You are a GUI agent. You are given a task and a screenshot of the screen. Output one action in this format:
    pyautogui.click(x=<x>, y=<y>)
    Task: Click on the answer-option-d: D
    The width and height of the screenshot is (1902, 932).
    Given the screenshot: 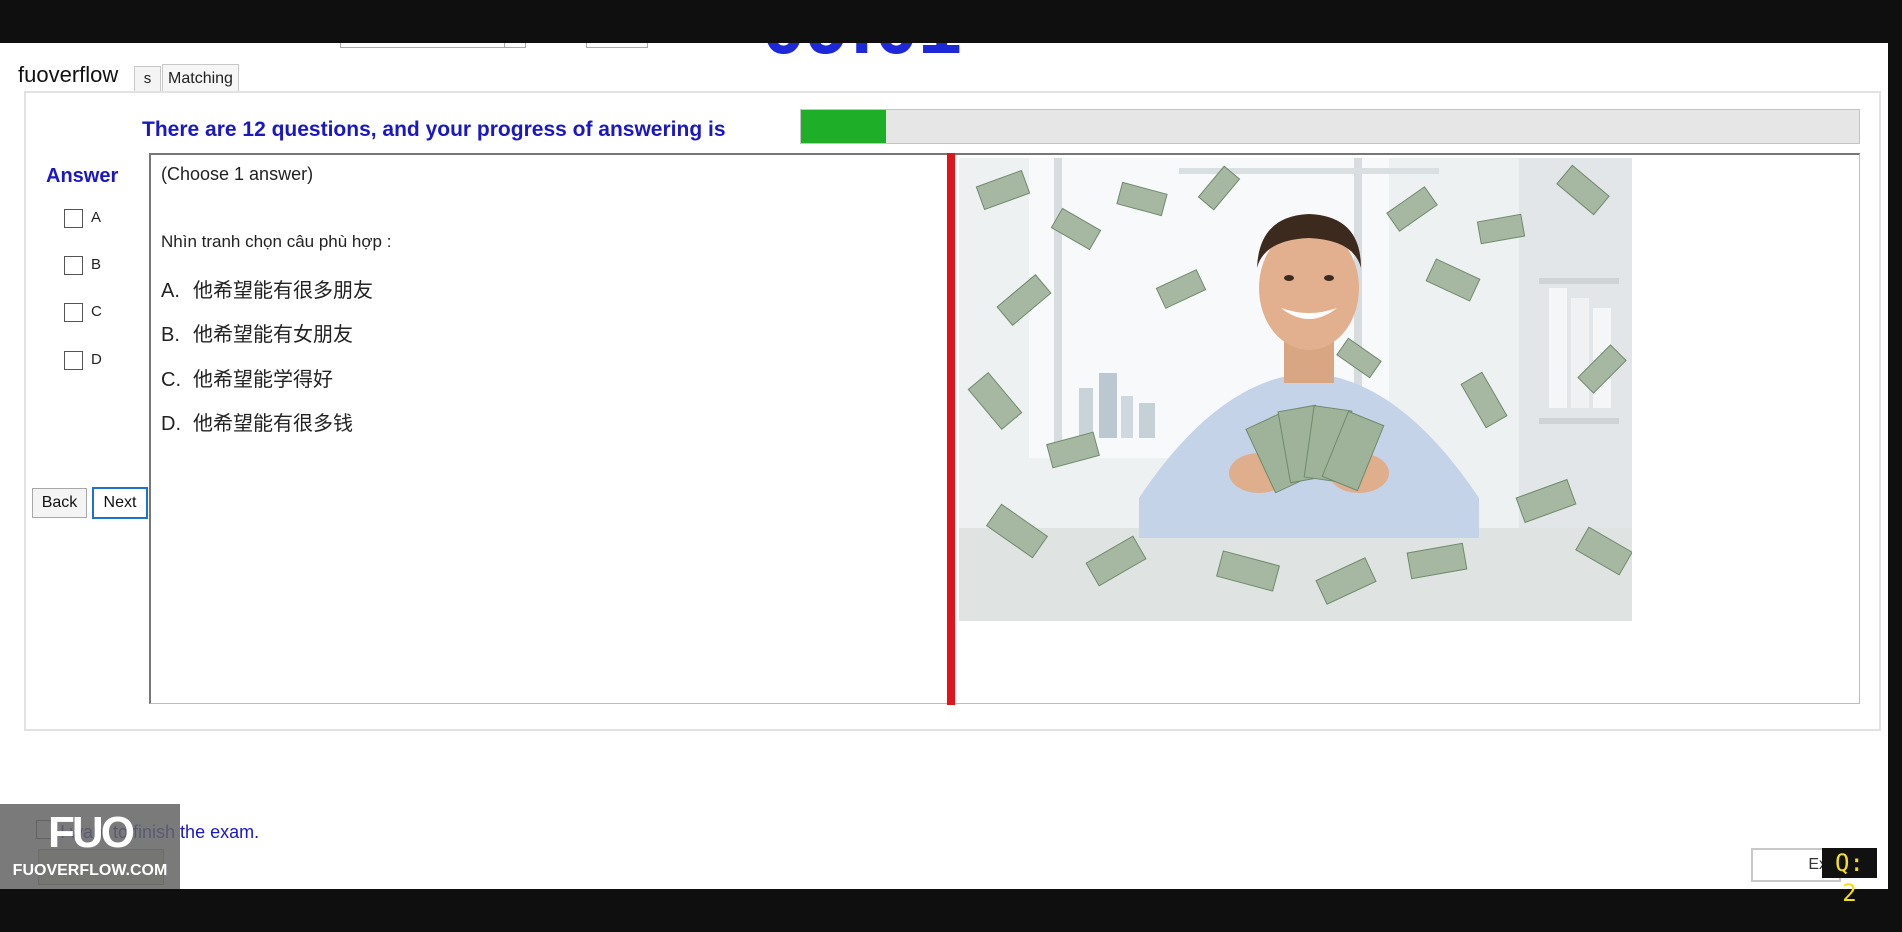 What is the action you would take?
    pyautogui.click(x=83, y=360)
    